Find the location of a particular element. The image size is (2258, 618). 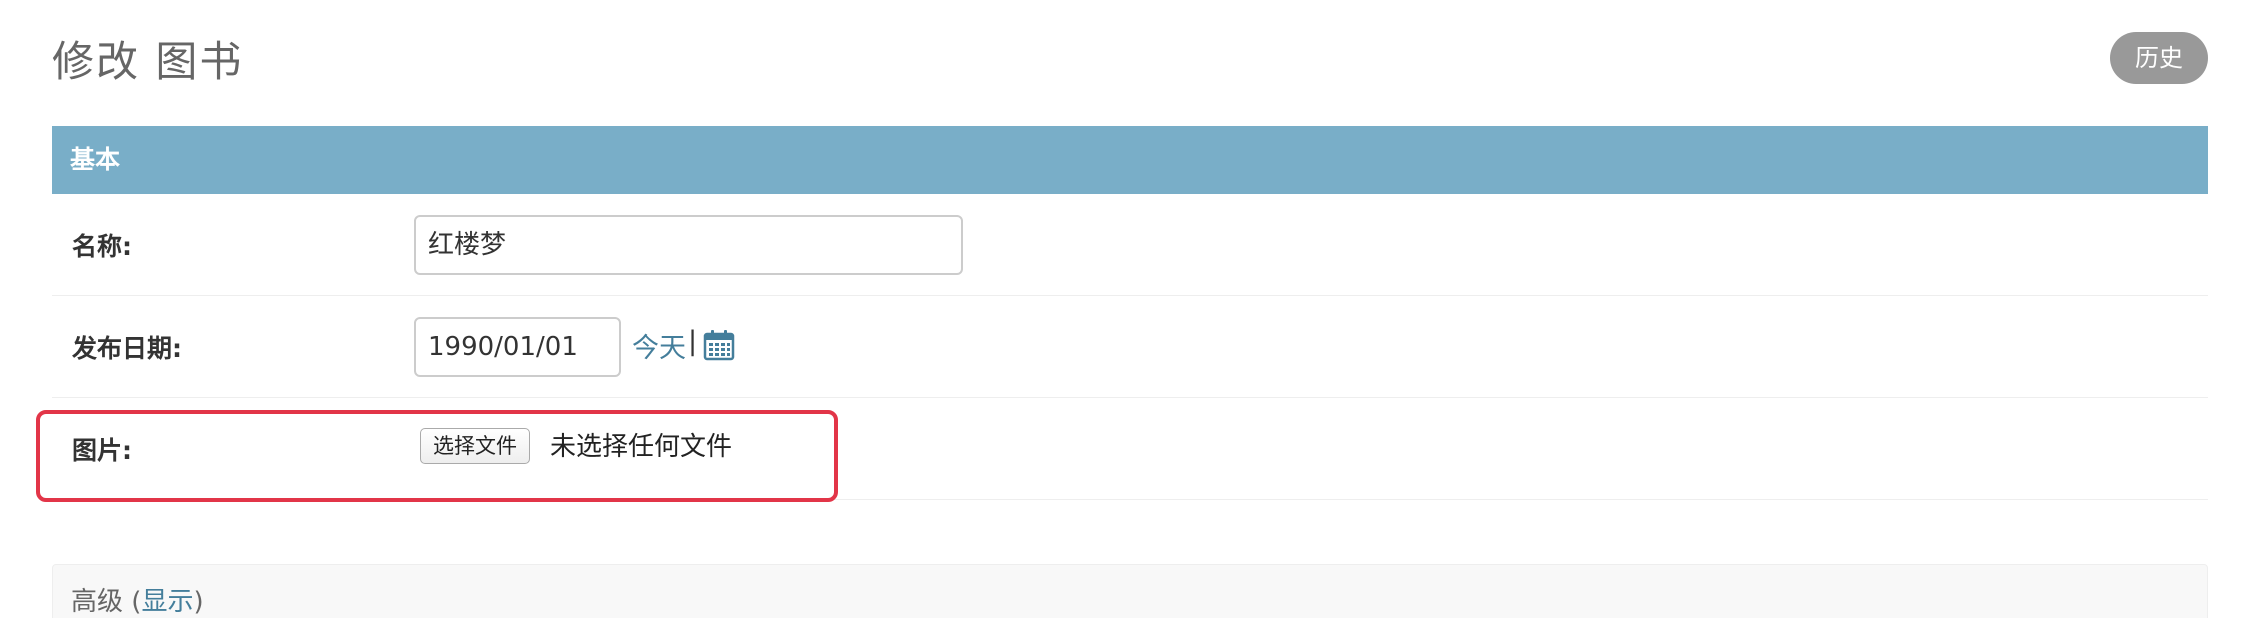

advanced-close-paren: ) is located at coordinates (198, 602).